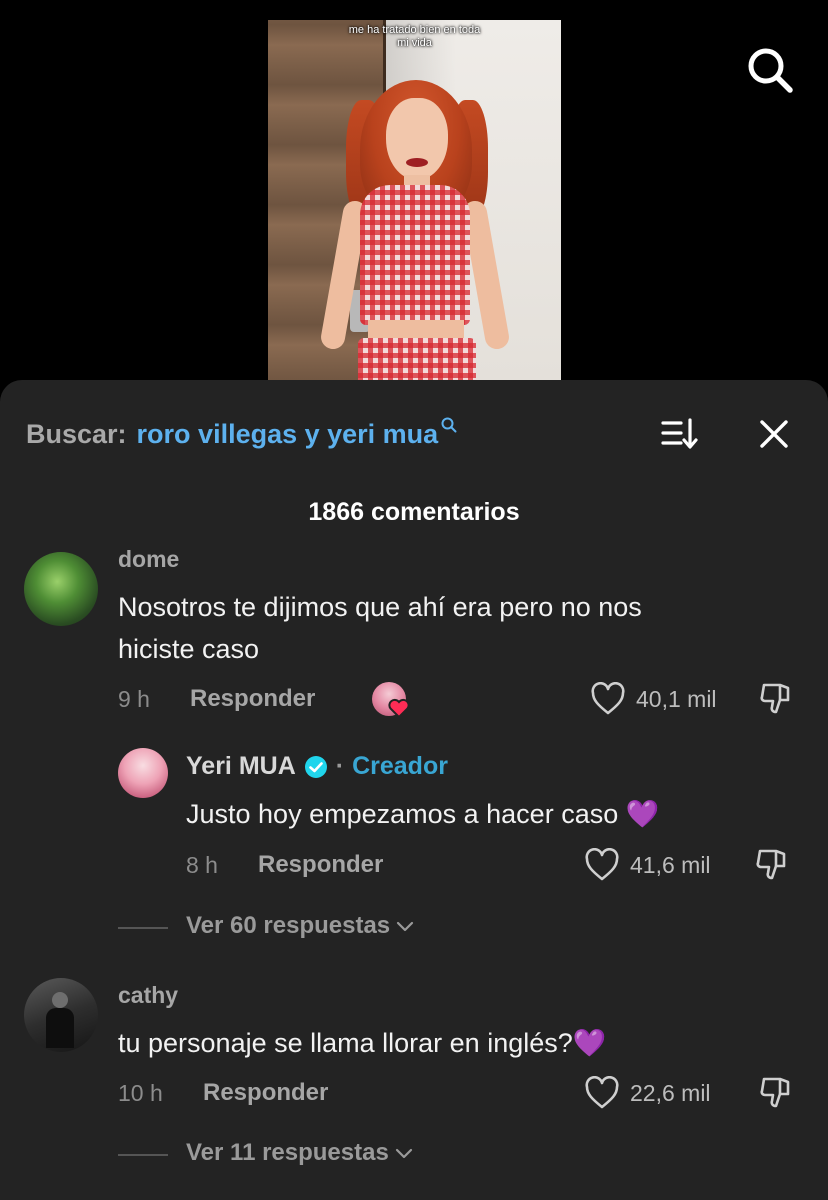 The width and height of the screenshot is (828, 1200). What do you see at coordinates (414, 30) in the screenshot?
I see `video-caption-line: me ha tratado bien en toda` at bounding box center [414, 30].